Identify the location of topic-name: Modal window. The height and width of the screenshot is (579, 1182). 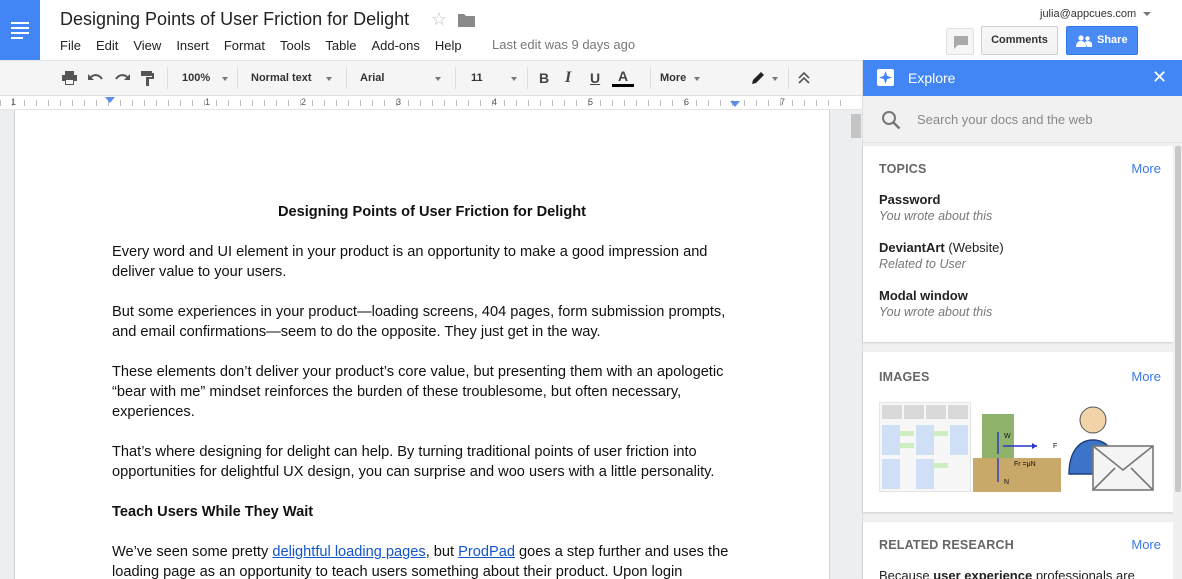
(923, 295).